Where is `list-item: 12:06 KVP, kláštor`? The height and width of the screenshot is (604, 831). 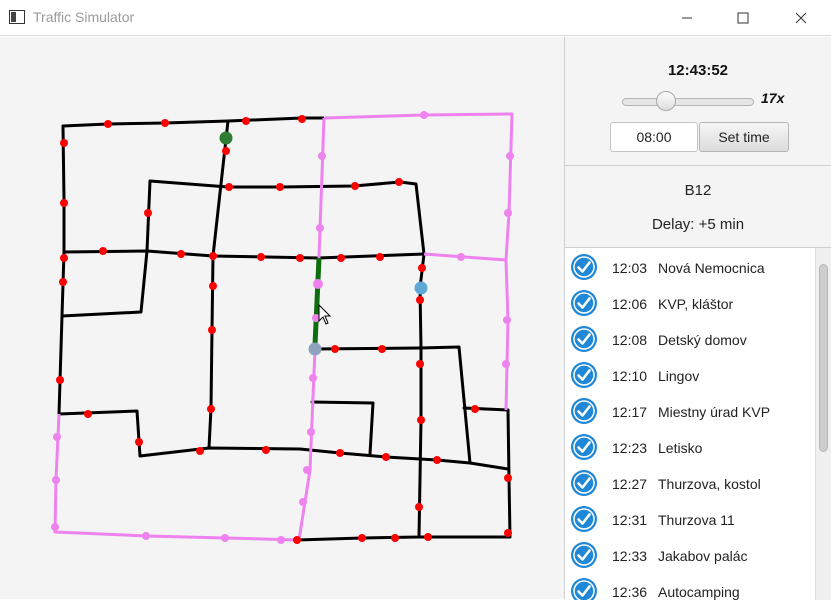 list-item: 12:06 KVP, kláštor is located at coordinates (690, 304).